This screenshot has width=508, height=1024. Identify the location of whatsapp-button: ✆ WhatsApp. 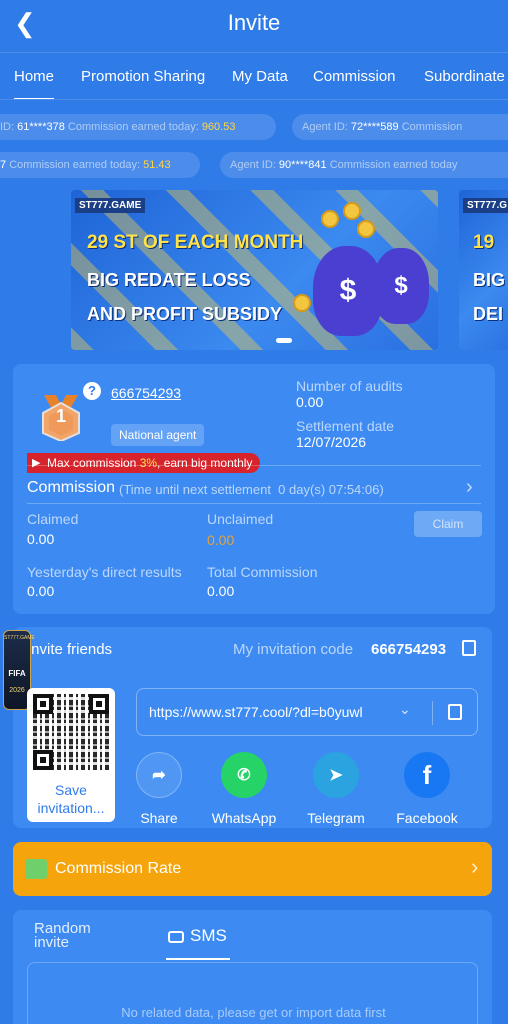
(244, 789).